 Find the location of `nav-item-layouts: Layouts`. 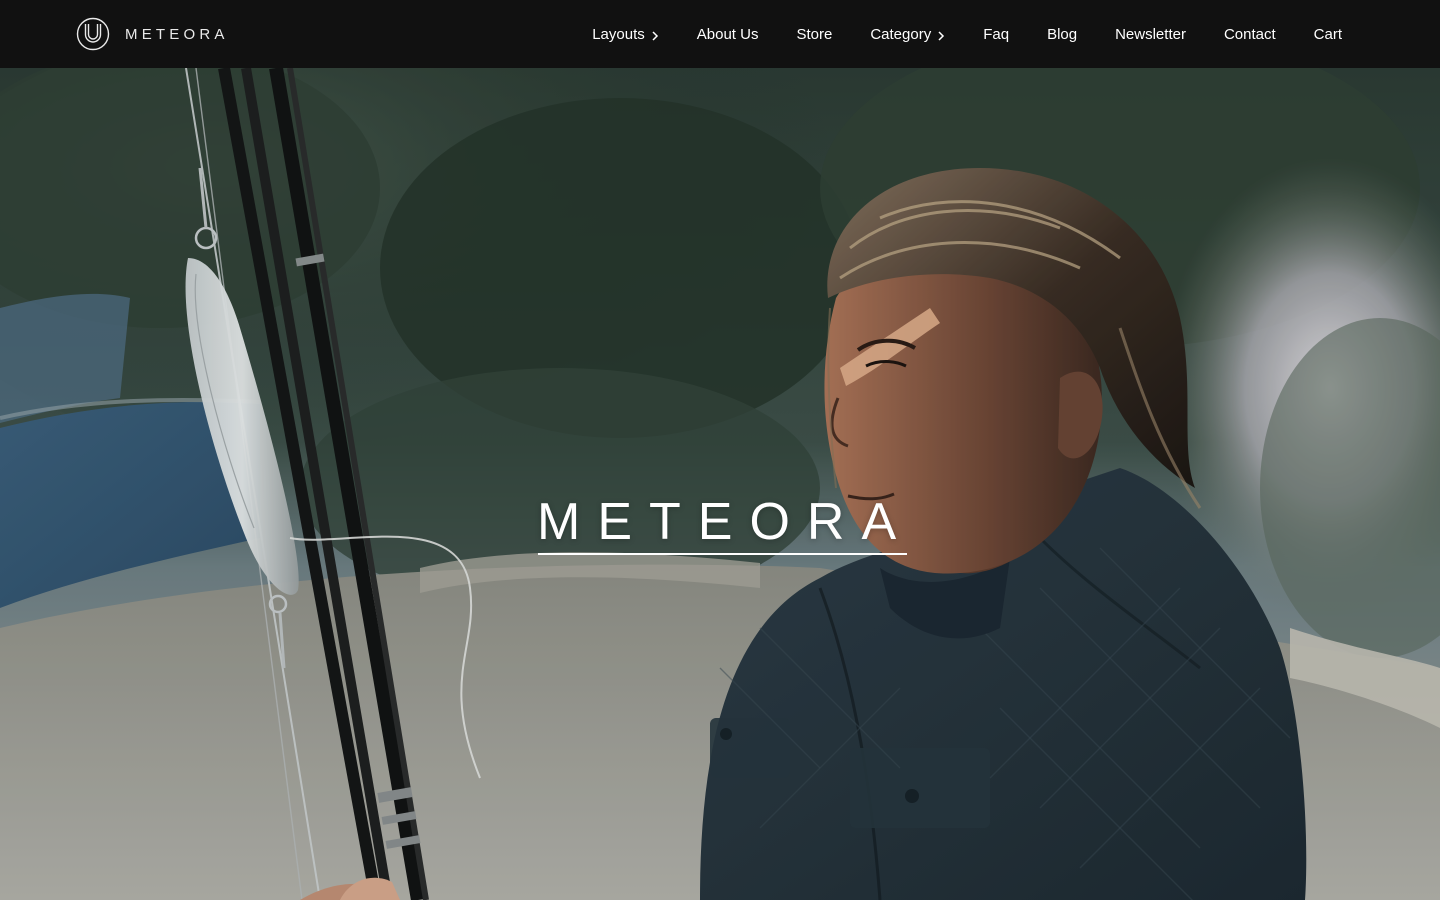

nav-item-layouts: Layouts is located at coordinates (625, 34).